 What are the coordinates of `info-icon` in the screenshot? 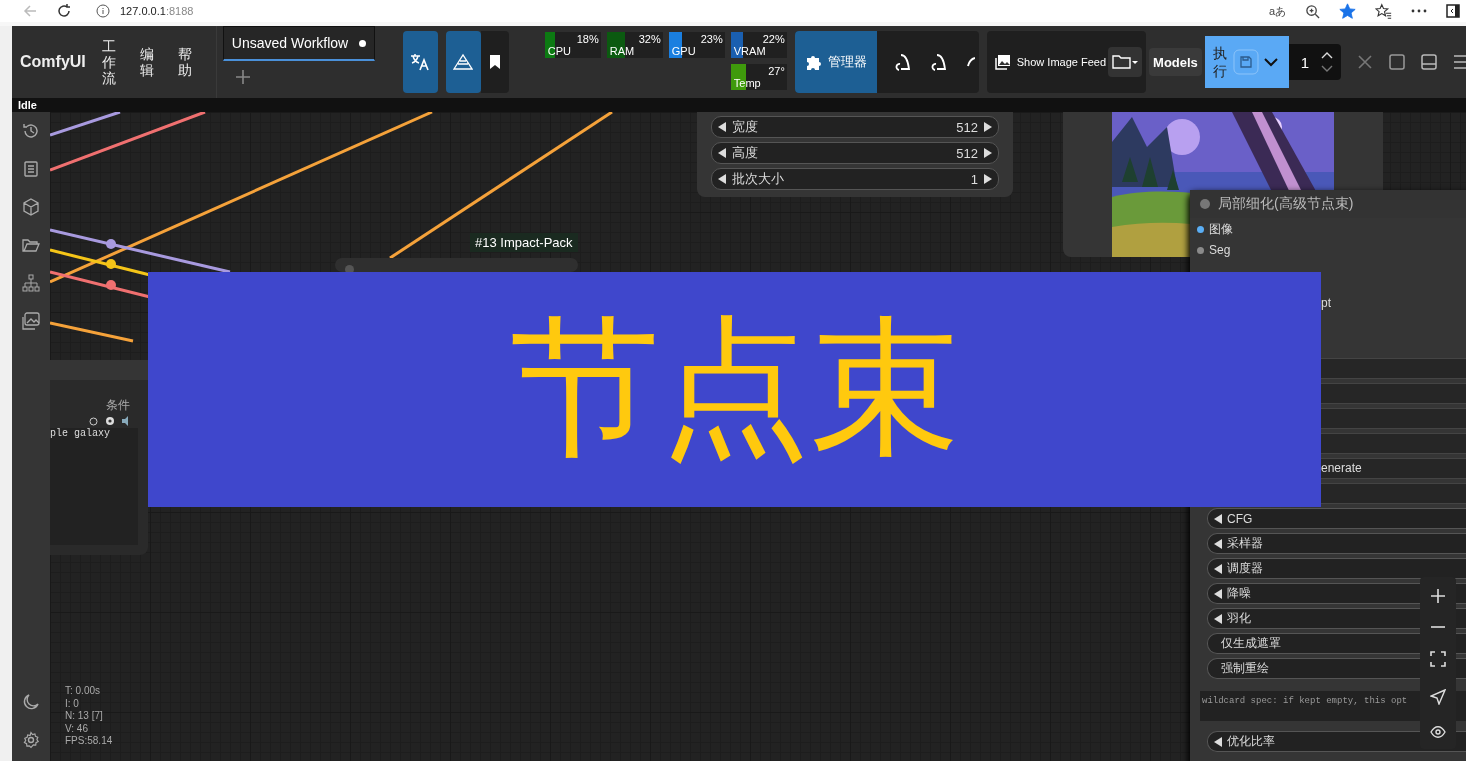 It's located at (103, 11).